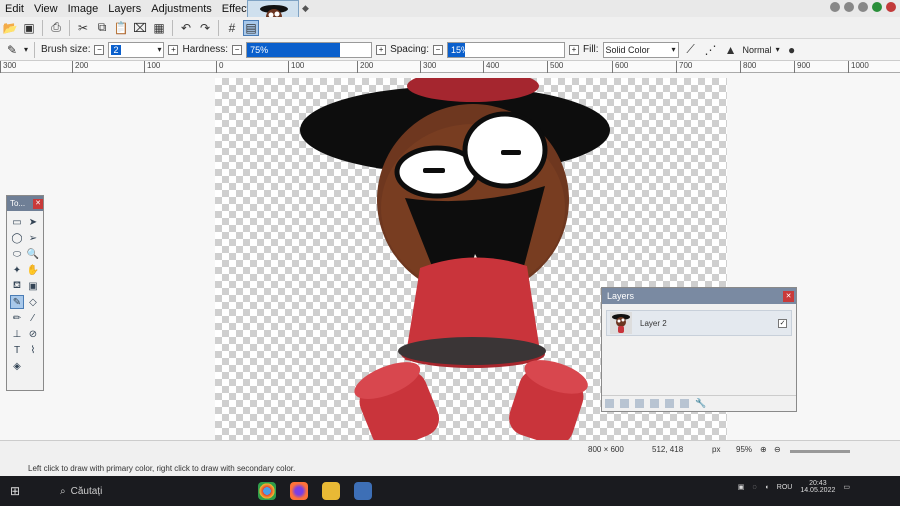 This screenshot has width=900, height=506. Describe the element at coordinates (573, 49) in the screenshot. I see `increase-spacing-icon: +` at that location.